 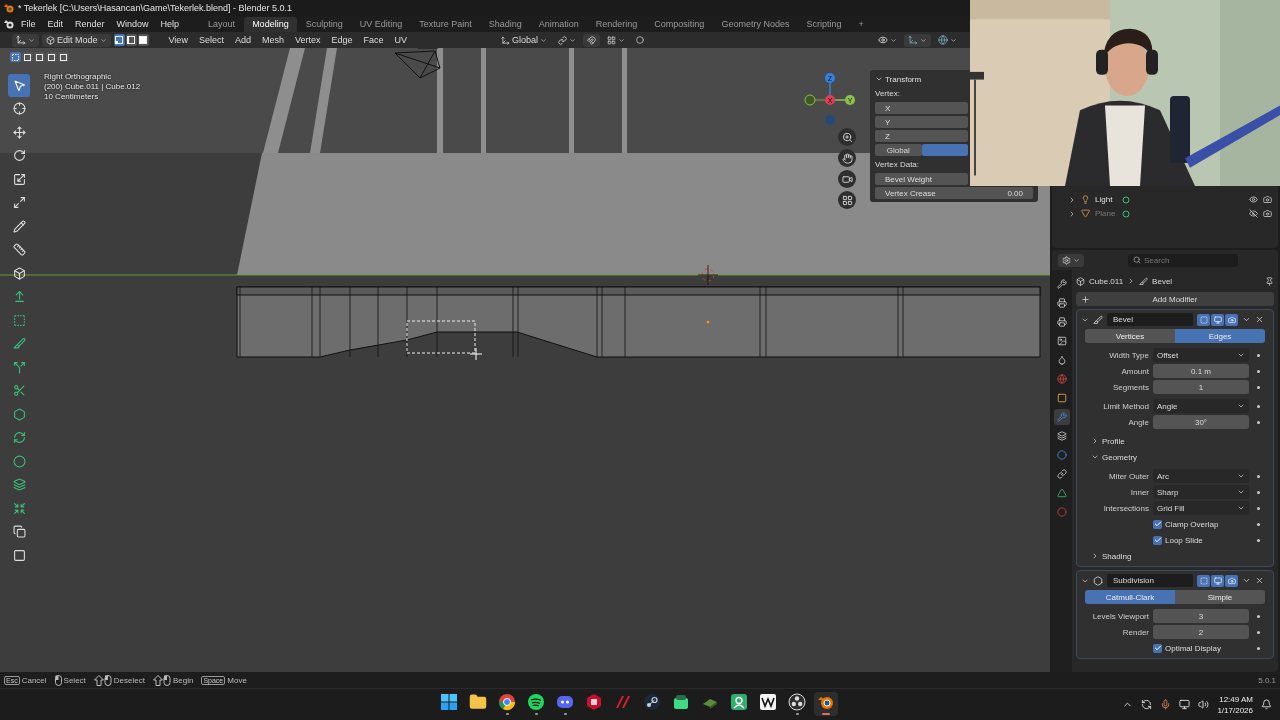 I want to click on workspace-tab: Texture Paint, so click(x=445, y=24).